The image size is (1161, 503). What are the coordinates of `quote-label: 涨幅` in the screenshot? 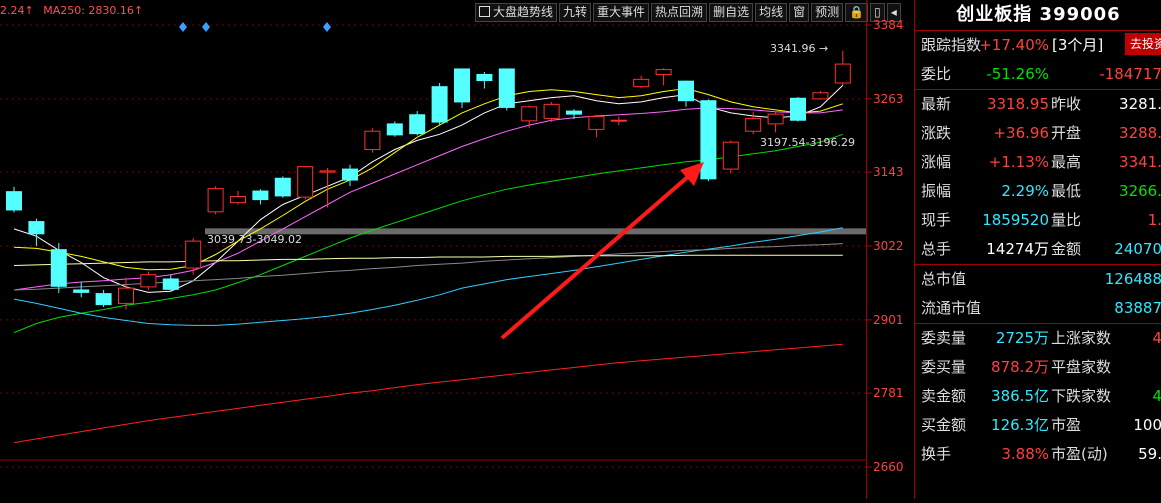 It's located at (936, 162).